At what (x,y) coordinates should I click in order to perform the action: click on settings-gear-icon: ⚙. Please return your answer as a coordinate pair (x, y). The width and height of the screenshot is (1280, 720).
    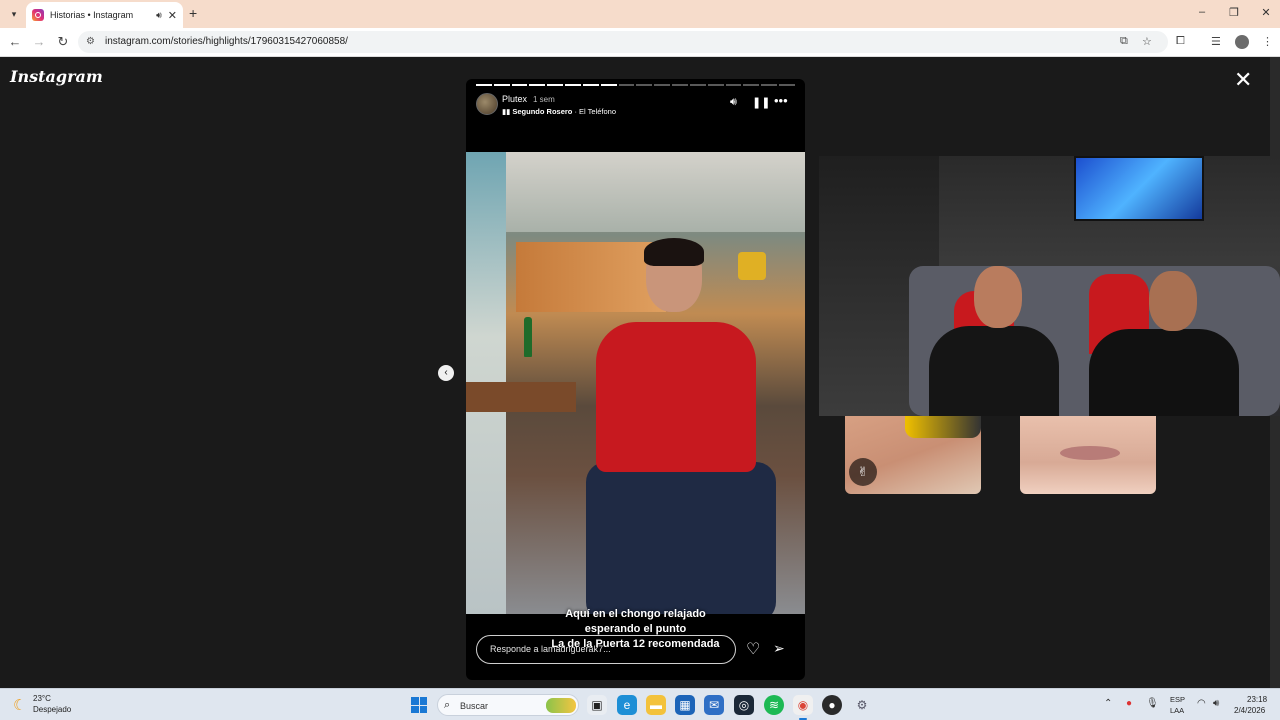
    Looking at the image, I should click on (862, 705).